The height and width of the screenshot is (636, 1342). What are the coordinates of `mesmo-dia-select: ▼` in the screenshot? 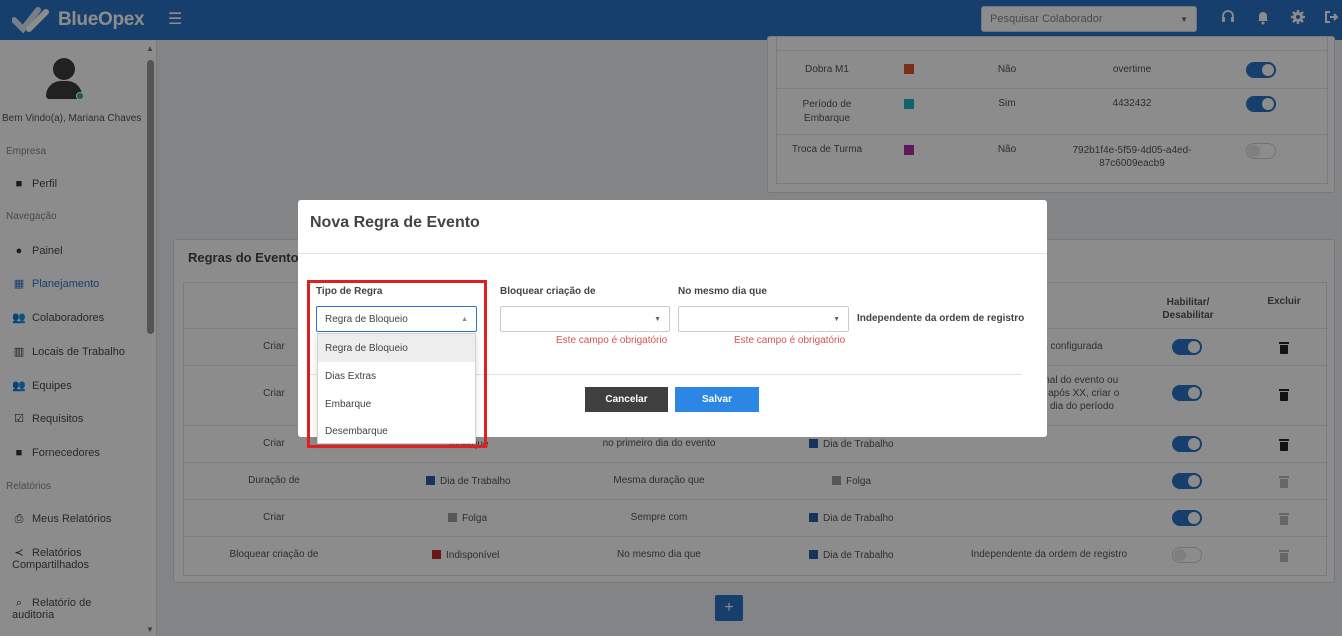 It's located at (763, 319).